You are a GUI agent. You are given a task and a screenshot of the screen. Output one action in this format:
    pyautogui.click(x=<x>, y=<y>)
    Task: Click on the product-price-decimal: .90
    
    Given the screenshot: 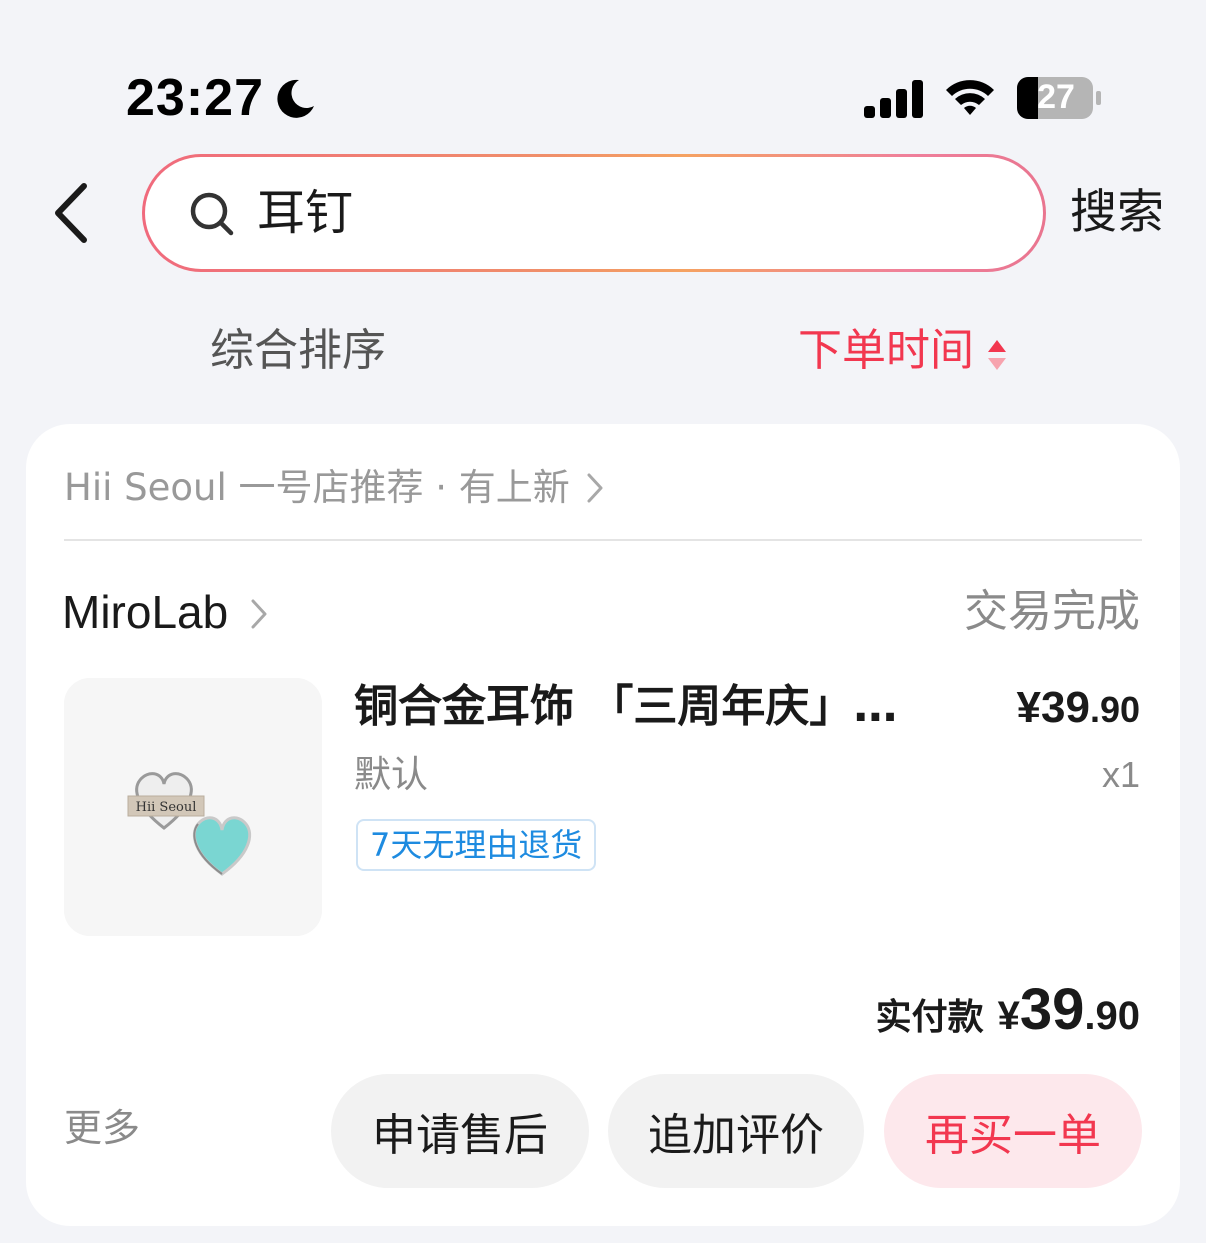 What is the action you would take?
    pyautogui.click(x=1114, y=709)
    